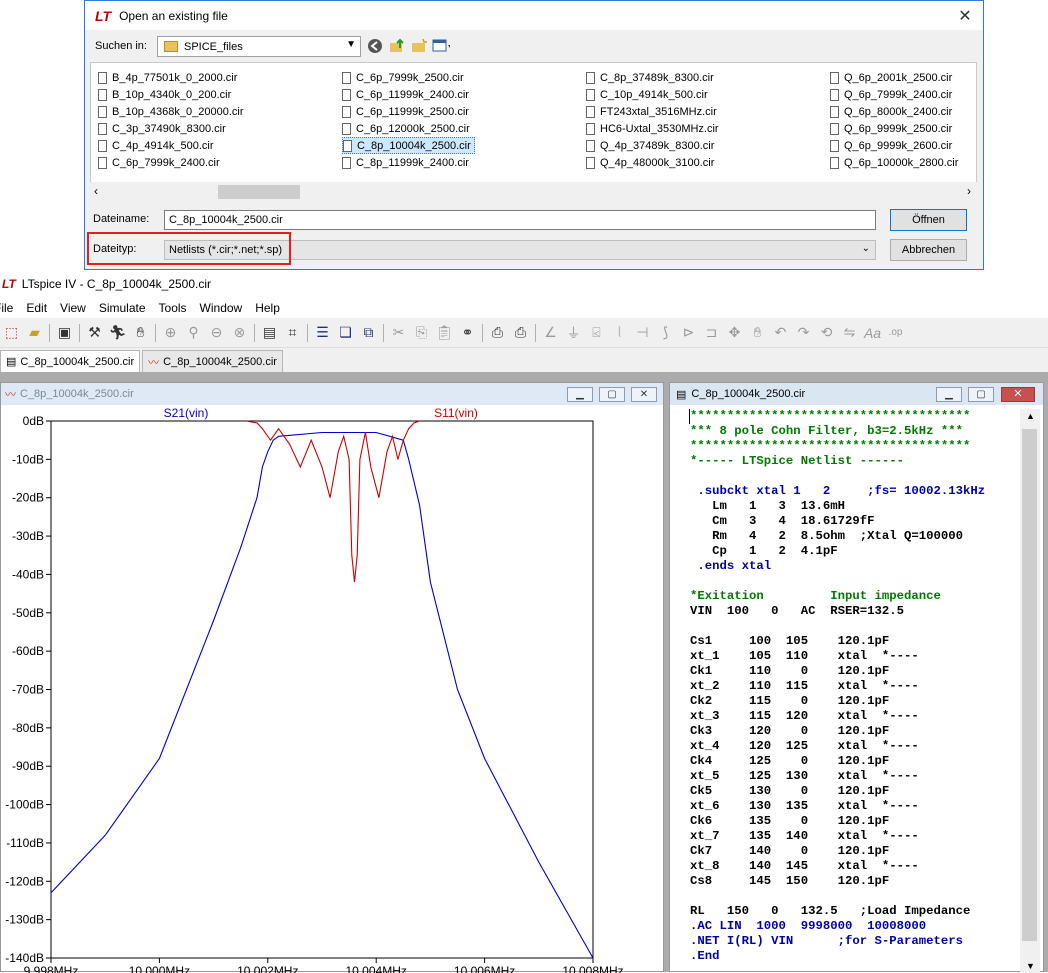 The width and height of the screenshot is (1048, 973). Describe the element at coordinates (895, 94) in the screenshot. I see `file-item: Q_6p_7999k_2400.cir` at that location.